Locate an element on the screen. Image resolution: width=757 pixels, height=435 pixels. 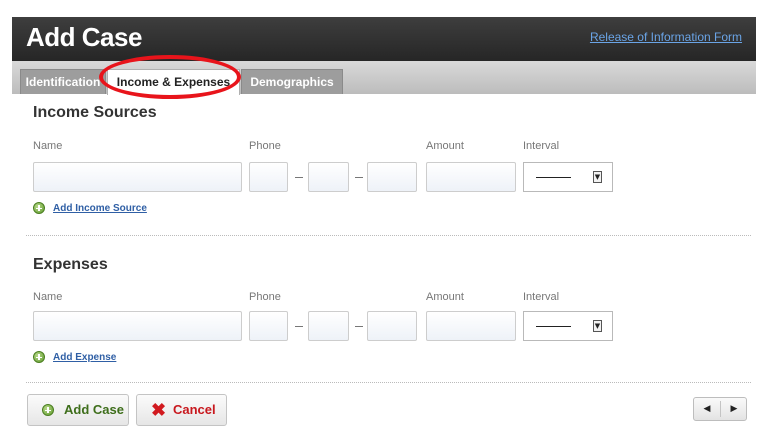
income-phone-label: Phone is located at coordinates (265, 146).